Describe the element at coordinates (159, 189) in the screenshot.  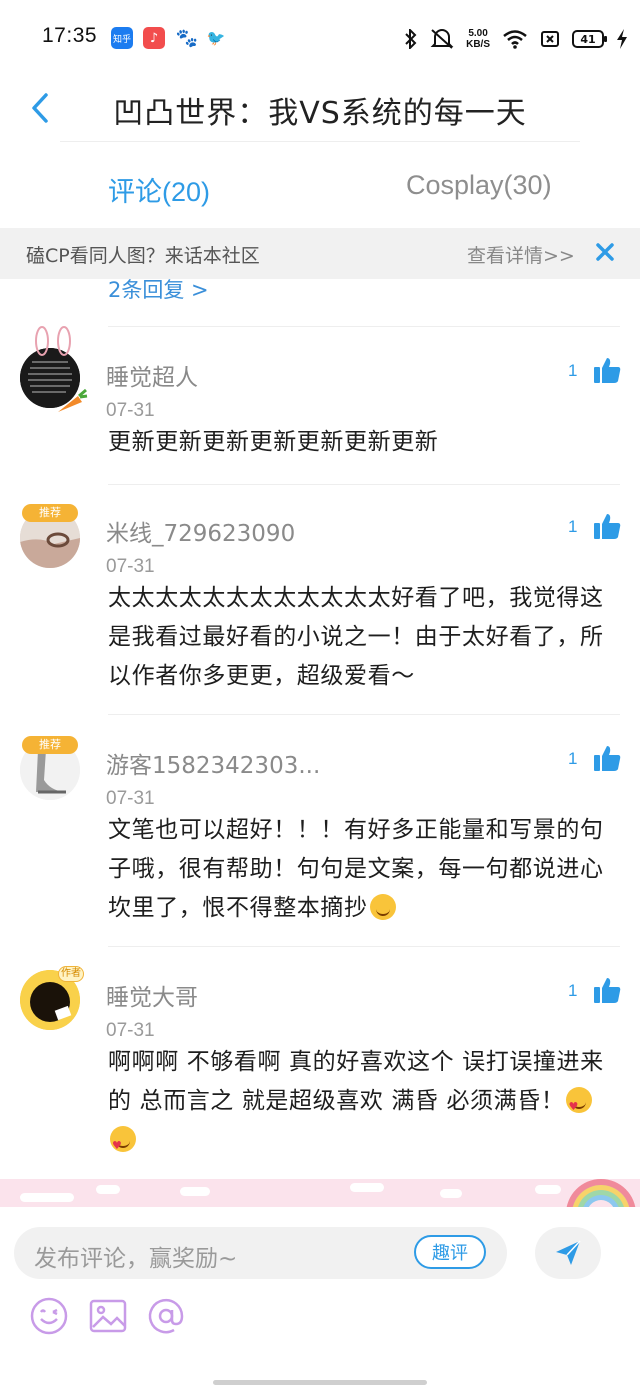
I see `tab-comments: 评论(20)` at that location.